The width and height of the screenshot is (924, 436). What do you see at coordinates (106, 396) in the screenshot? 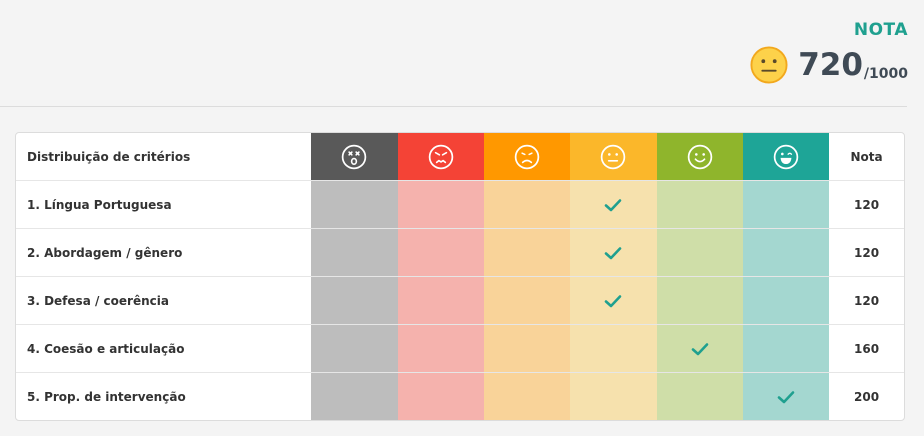
I see `criteria-label: 5. Prop. de intervenção` at bounding box center [106, 396].